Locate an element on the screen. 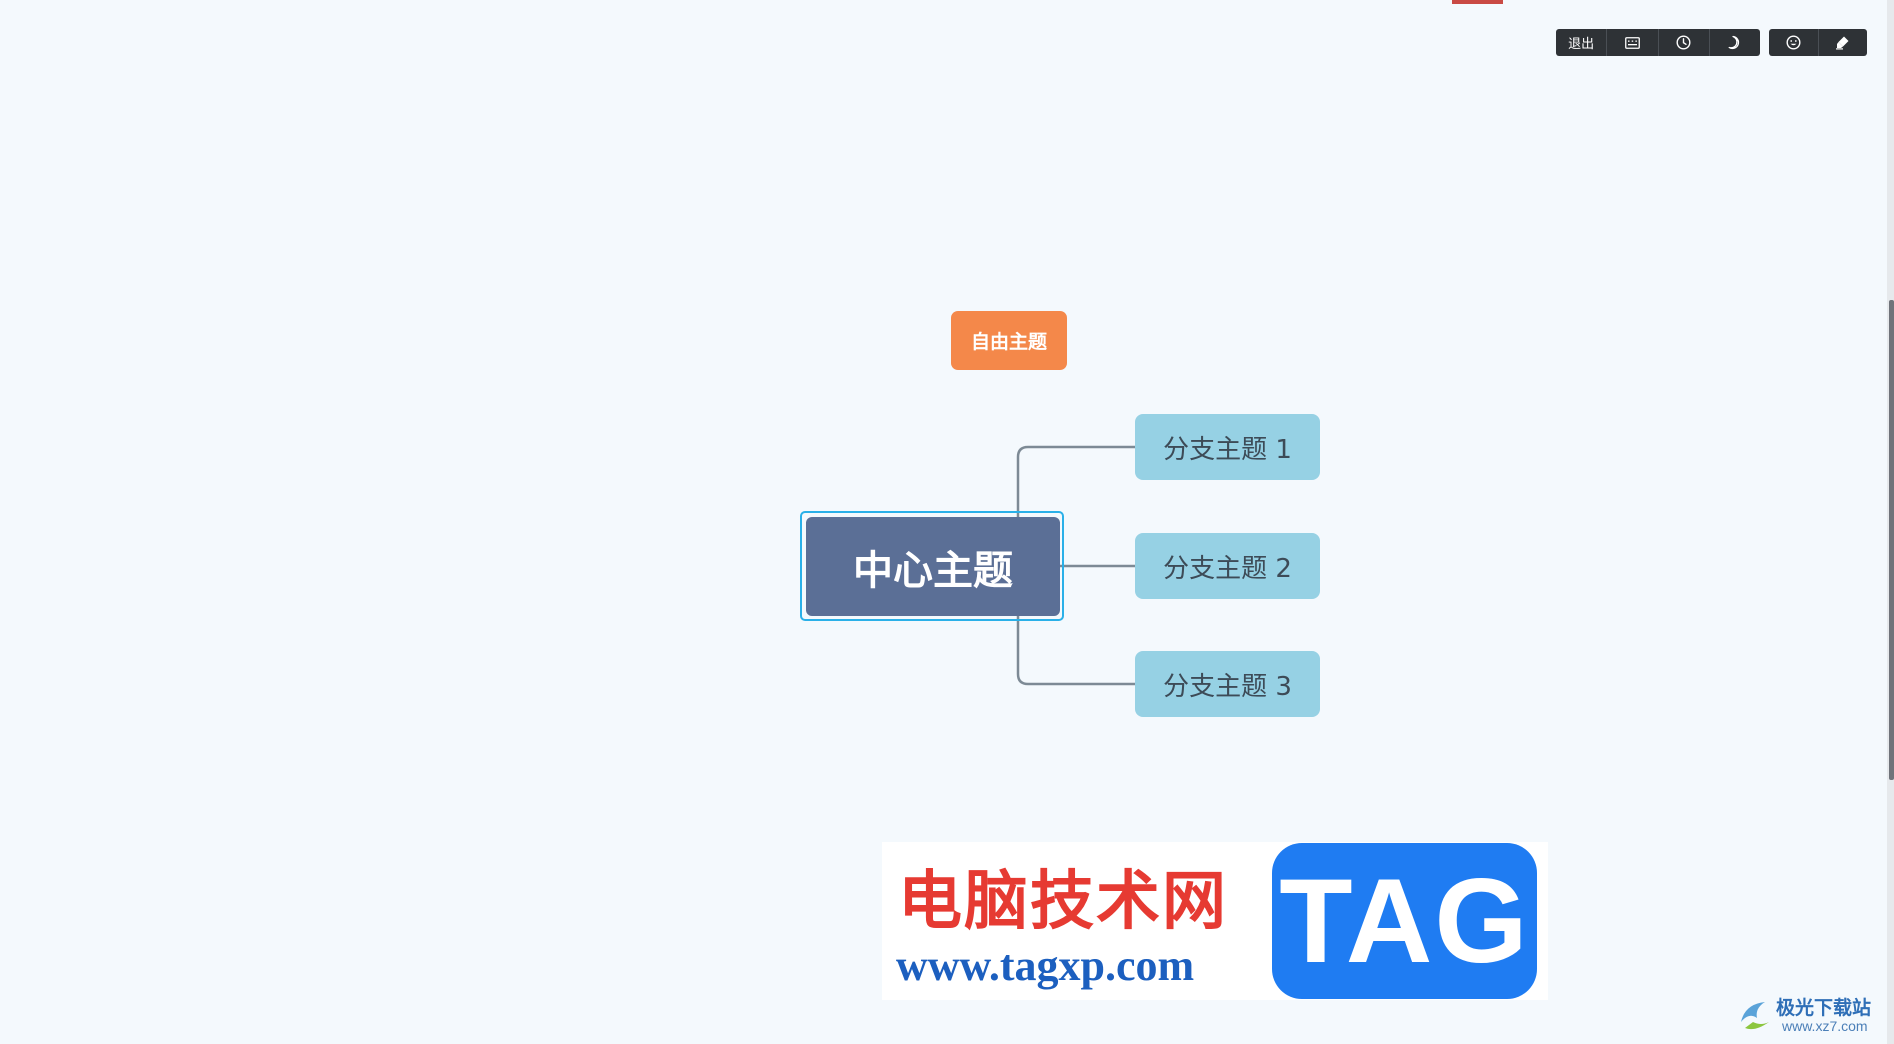 The image size is (1894, 1044). dark-mode-button is located at coordinates (1735, 42).